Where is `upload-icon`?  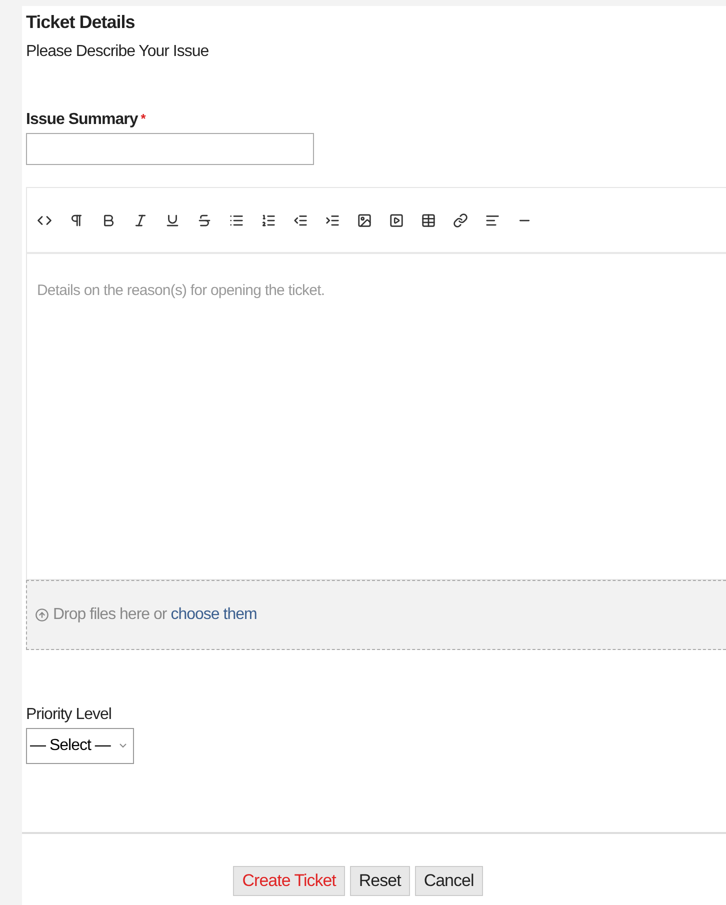
upload-icon is located at coordinates (42, 615).